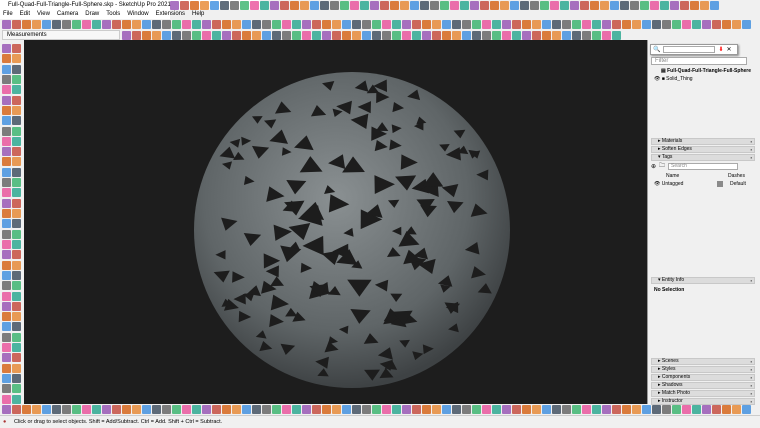  I want to click on panel-entity-info: ▾ Entity Info, so click(703, 280).